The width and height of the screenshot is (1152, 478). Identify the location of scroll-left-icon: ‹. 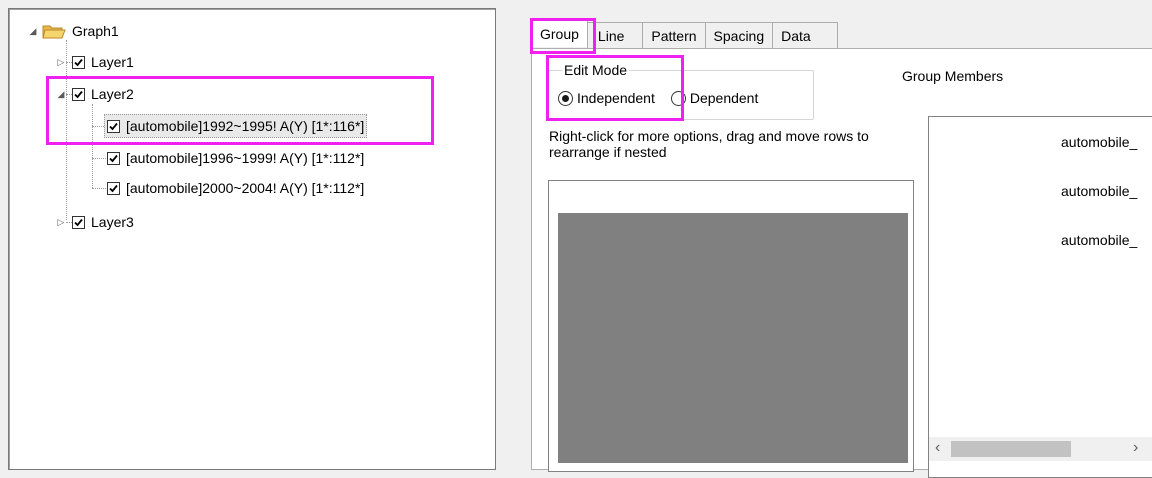
(937, 448).